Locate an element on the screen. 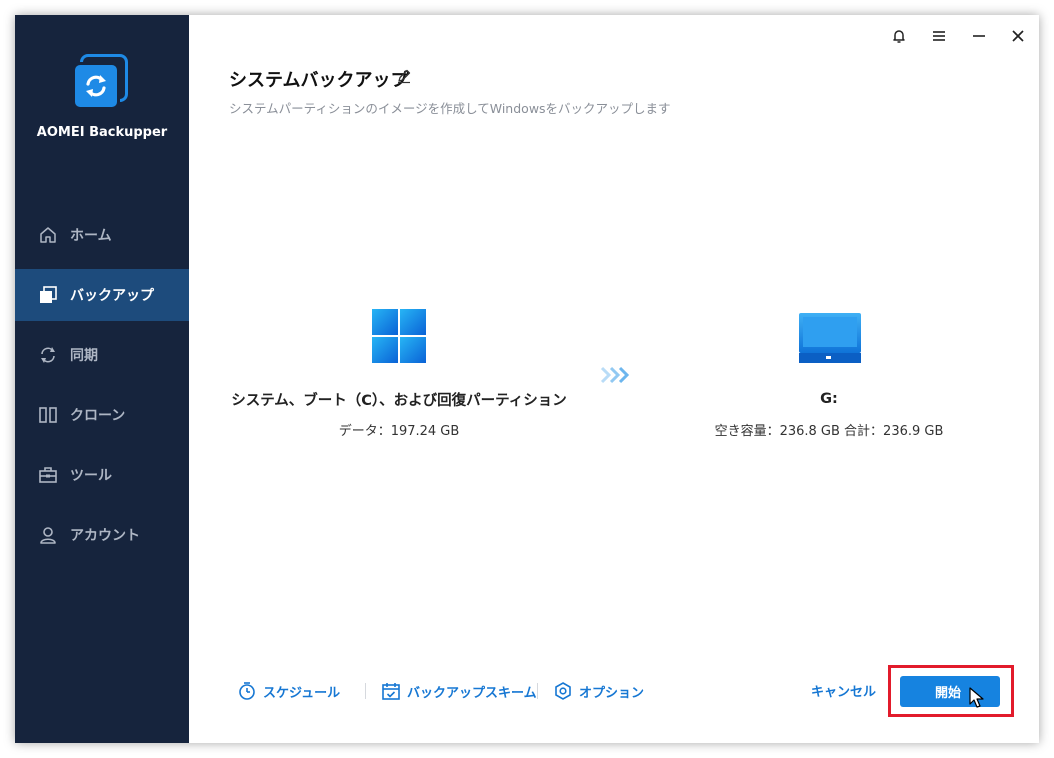  close-icon is located at coordinates (1018, 36).